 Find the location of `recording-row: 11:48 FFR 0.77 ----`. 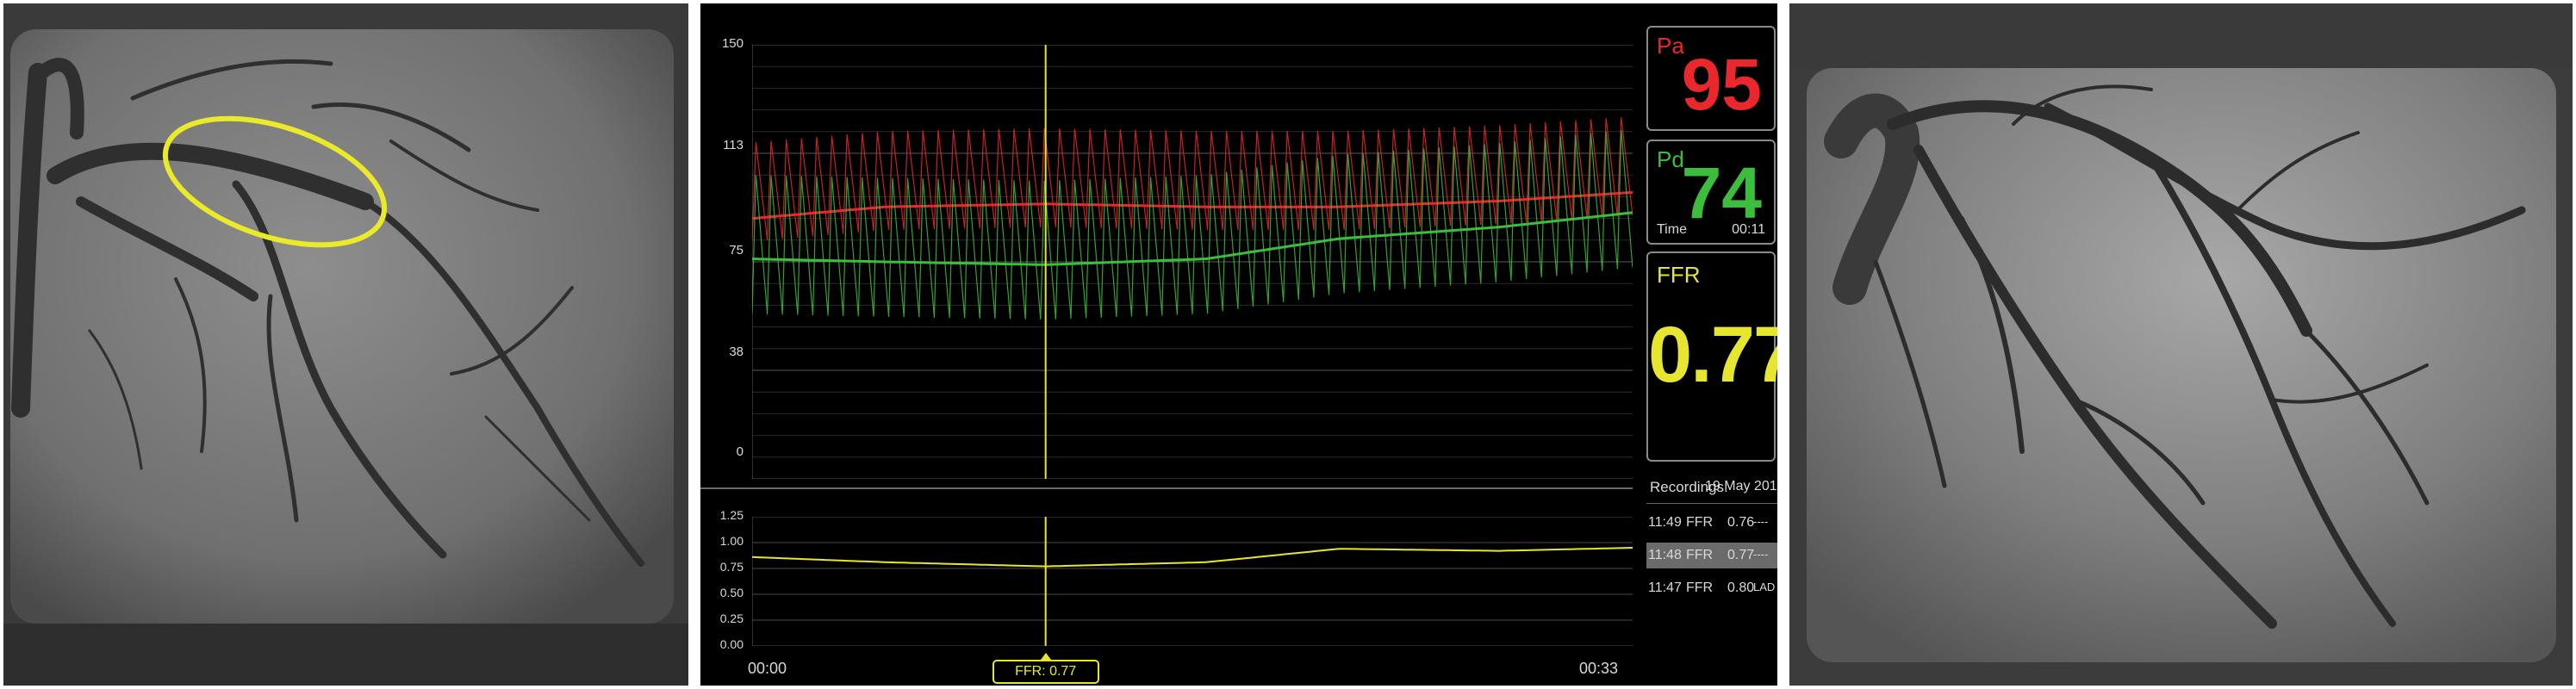

recording-row: 11:48 FFR 0.77 ---- is located at coordinates (1712, 555).